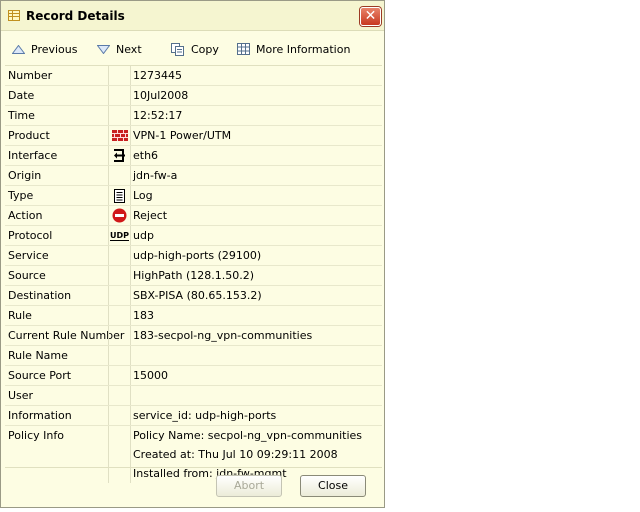 This screenshot has height=512, width=640. What do you see at coordinates (177, 49) in the screenshot?
I see `copy-icon` at bounding box center [177, 49].